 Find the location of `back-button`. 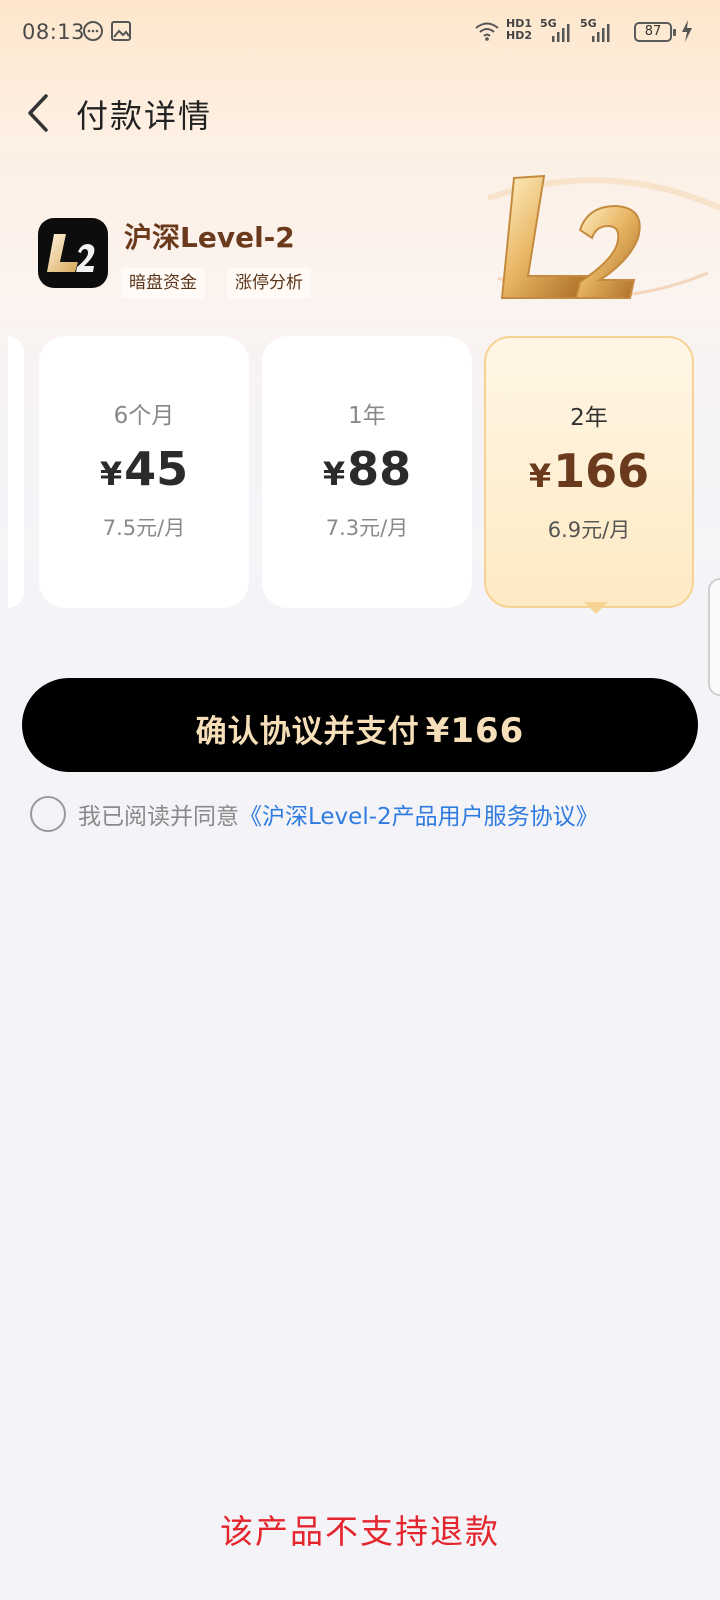

back-button is located at coordinates (42, 113).